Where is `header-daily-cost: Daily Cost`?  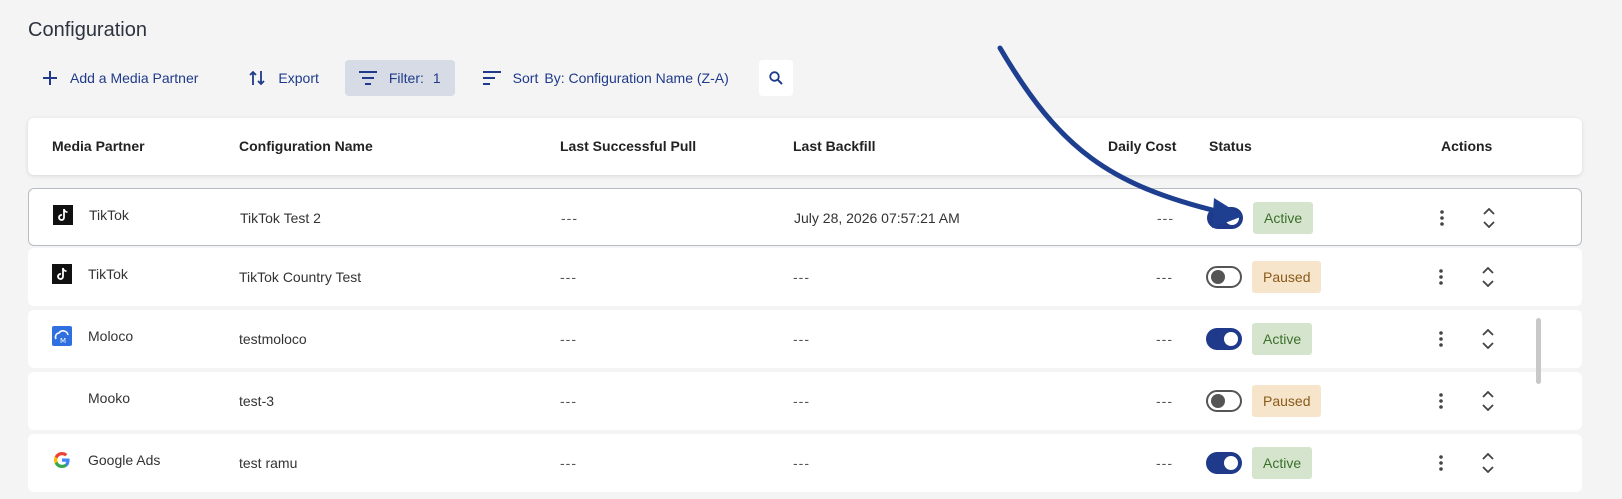
header-daily-cost: Daily Cost is located at coordinates (1142, 146).